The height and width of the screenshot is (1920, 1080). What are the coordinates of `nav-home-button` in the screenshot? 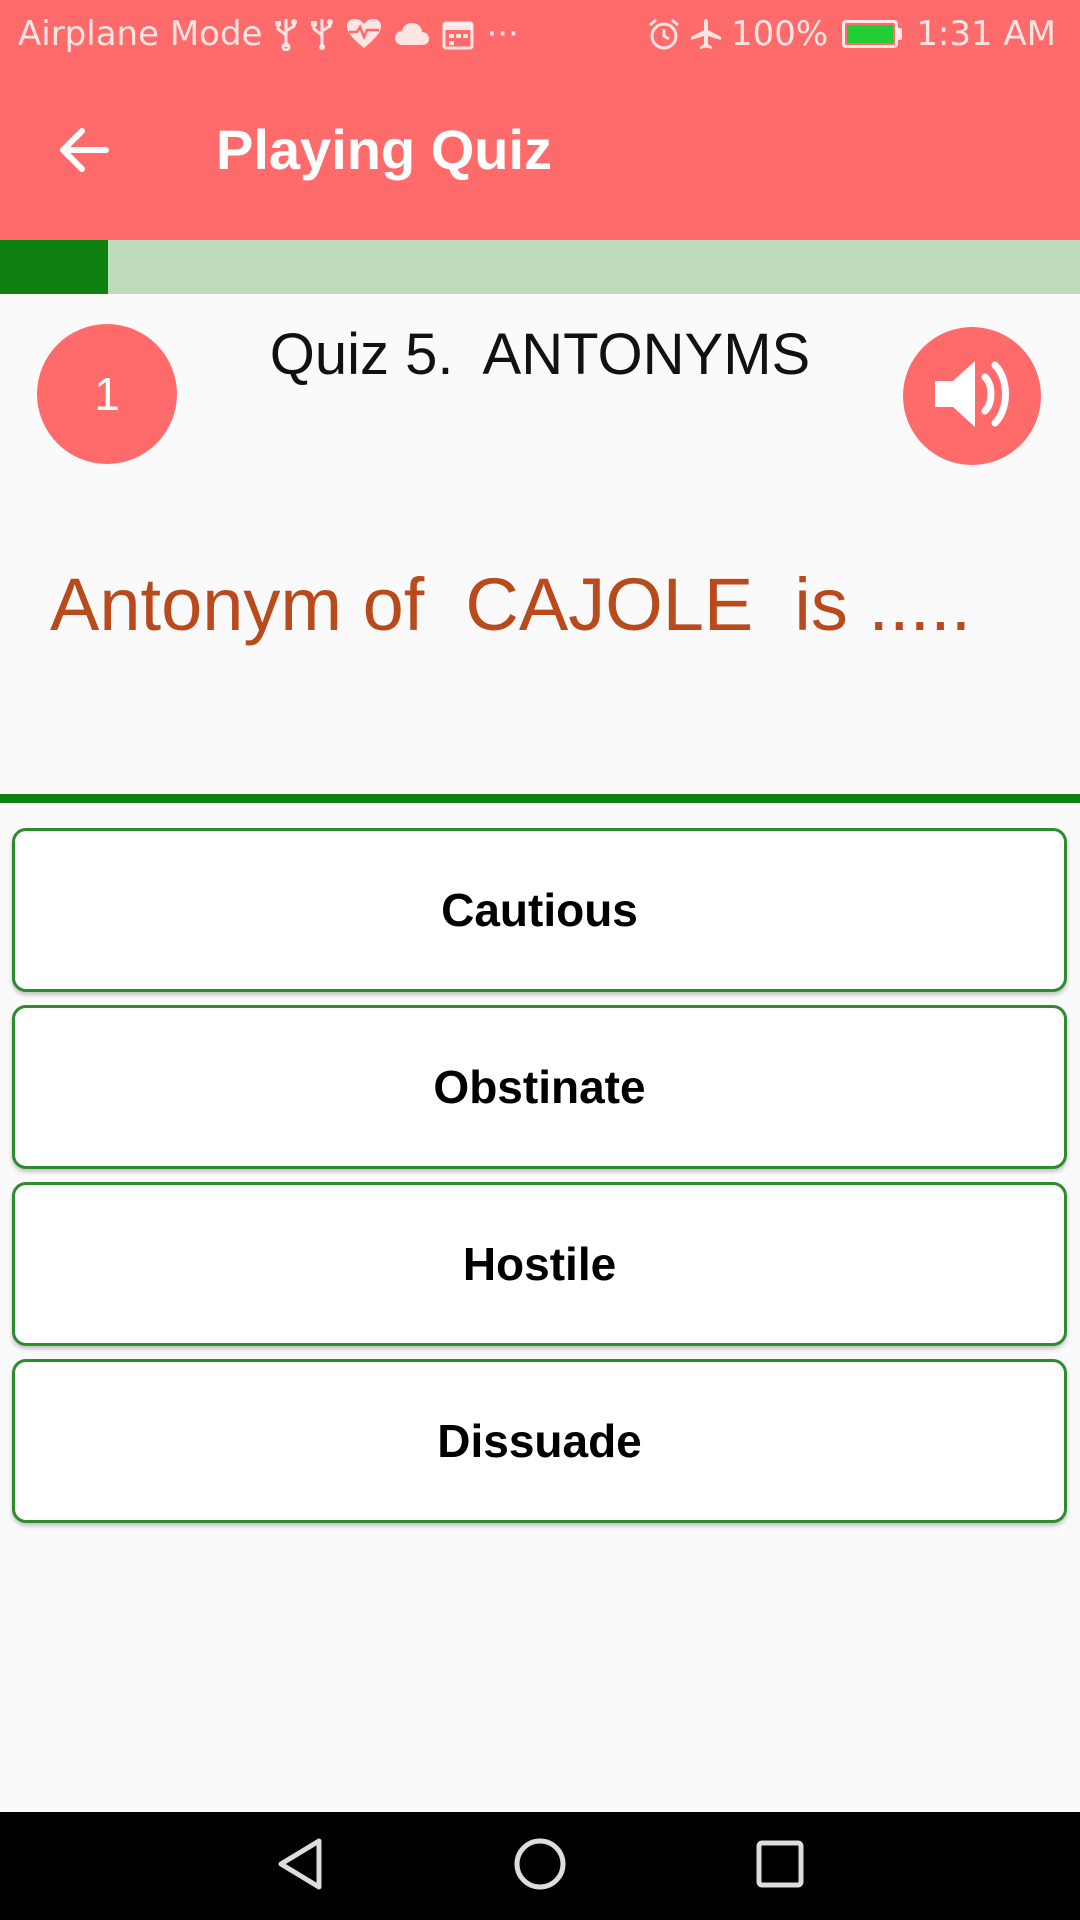 It's located at (540, 1866).